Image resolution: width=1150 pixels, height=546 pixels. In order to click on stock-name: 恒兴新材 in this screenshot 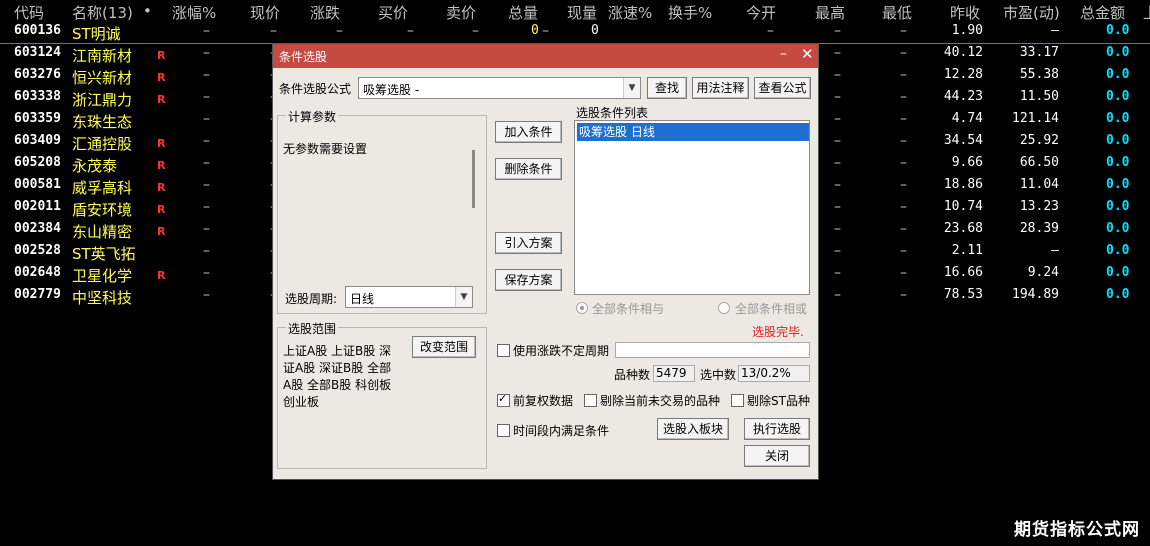, I will do `click(102, 78)`.